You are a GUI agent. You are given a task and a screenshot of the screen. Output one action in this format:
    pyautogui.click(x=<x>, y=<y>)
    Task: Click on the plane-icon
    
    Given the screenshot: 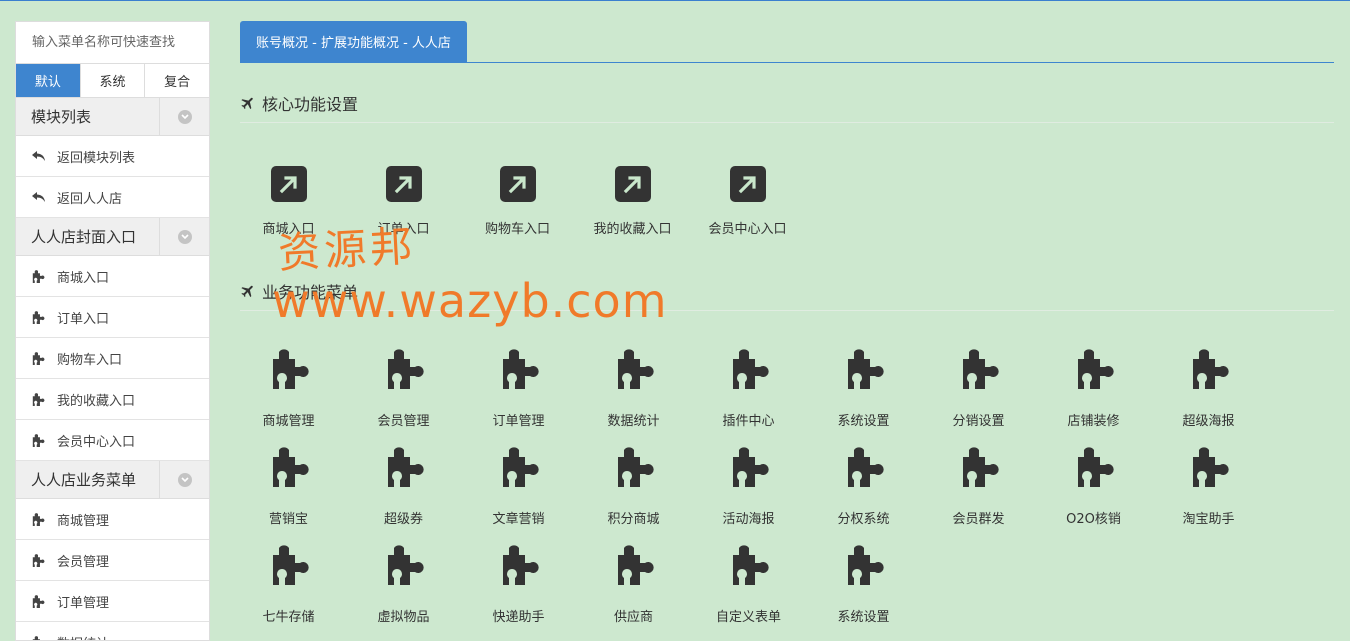 What is the action you would take?
    pyautogui.click(x=248, y=291)
    